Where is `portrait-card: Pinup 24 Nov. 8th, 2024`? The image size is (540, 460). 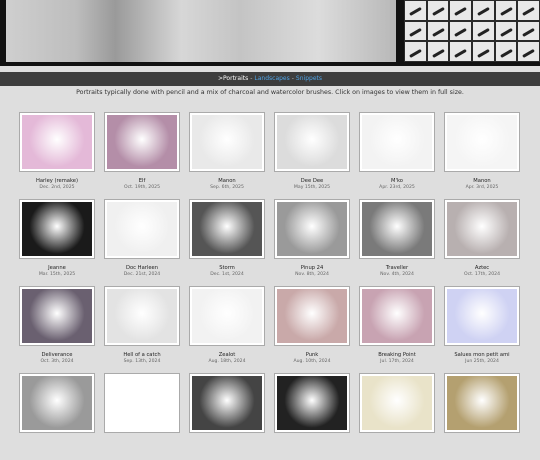 portrait-card: Pinup 24 Nov. 8th, 2024 is located at coordinates (312, 242).